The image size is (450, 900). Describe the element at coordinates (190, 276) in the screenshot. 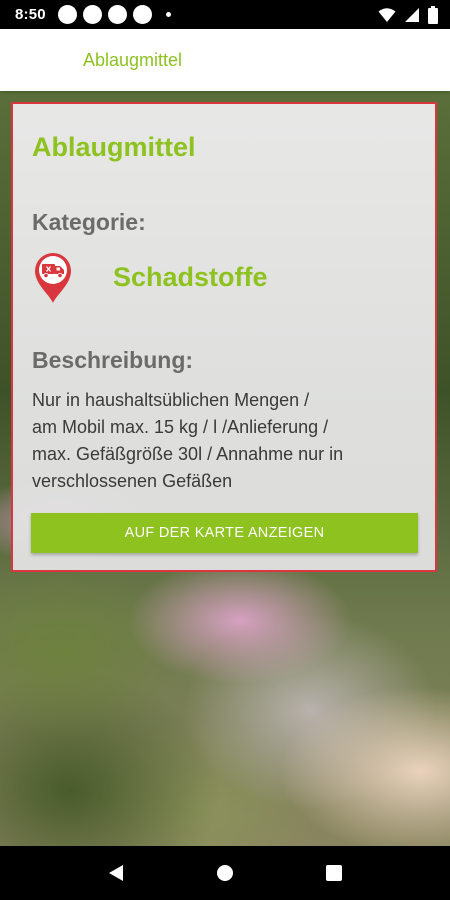

I see `category-name: Schadstoffe` at that location.